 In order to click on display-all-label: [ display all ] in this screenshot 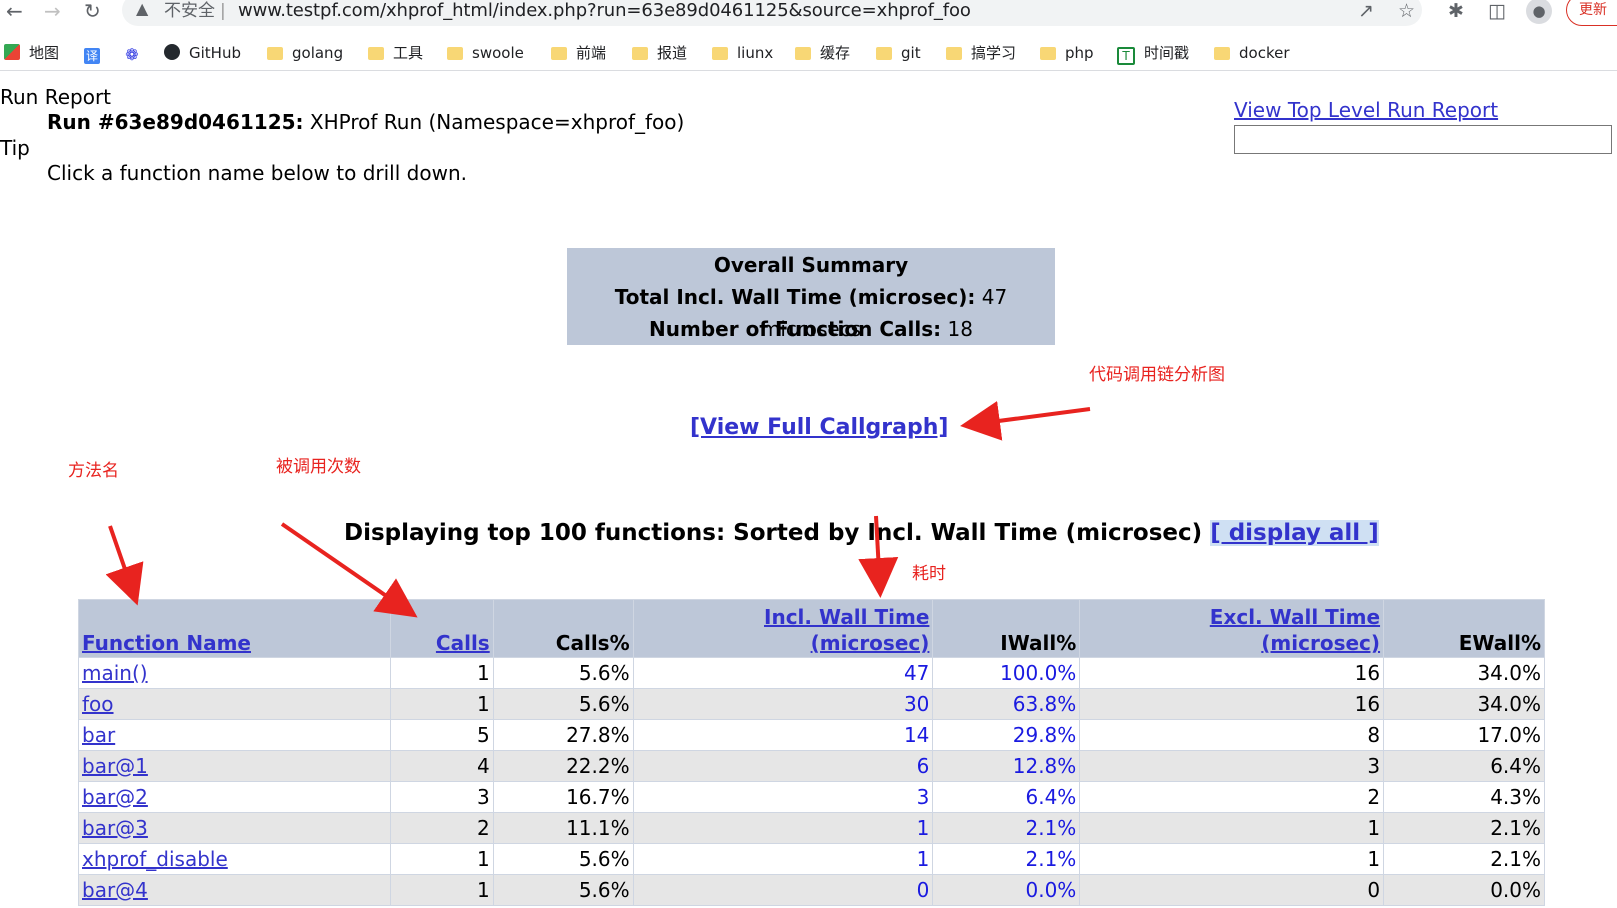, I will do `click(1294, 533)`.